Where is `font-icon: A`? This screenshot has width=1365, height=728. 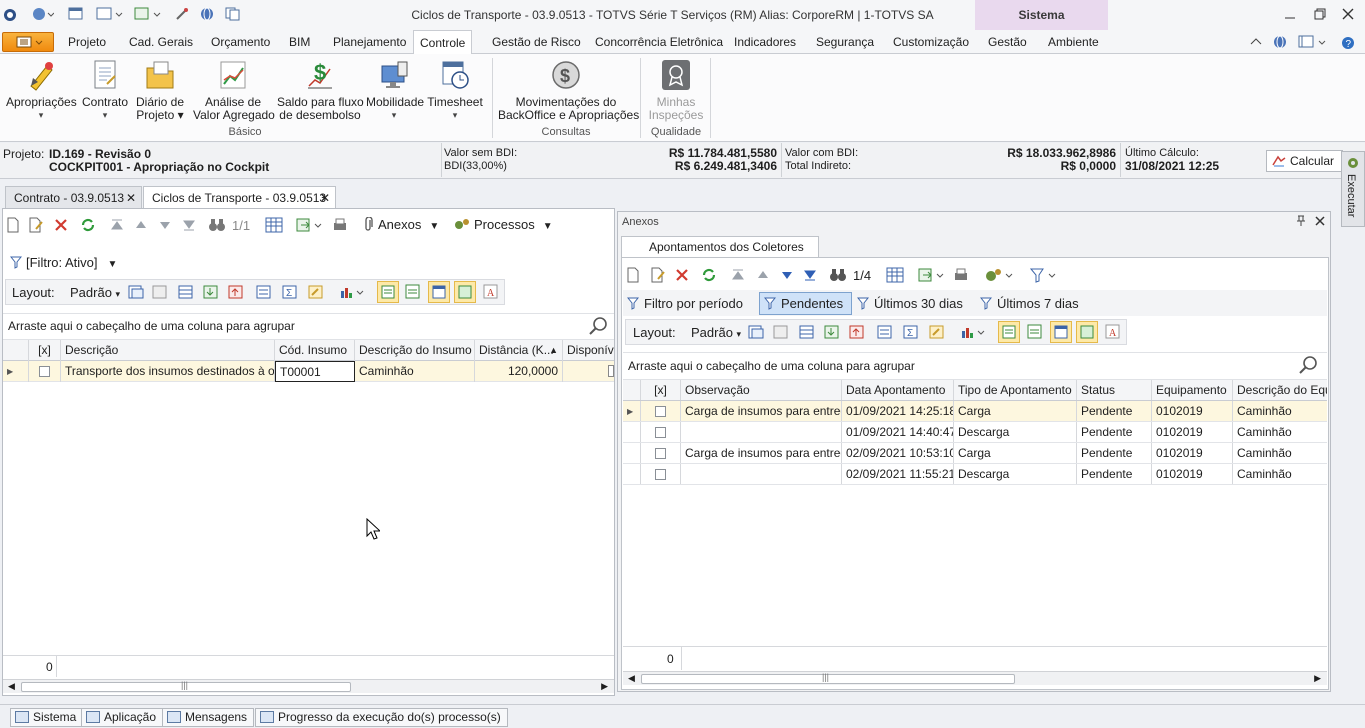 font-icon: A is located at coordinates (491, 292).